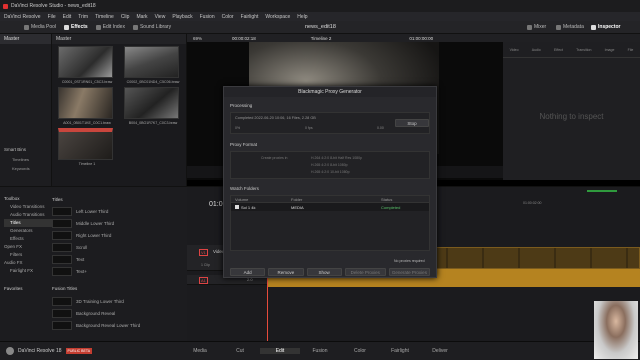 The width and height of the screenshot is (640, 360). Describe the element at coordinates (320, 351) in the screenshot. I see `page-fusion: Fusion` at that location.